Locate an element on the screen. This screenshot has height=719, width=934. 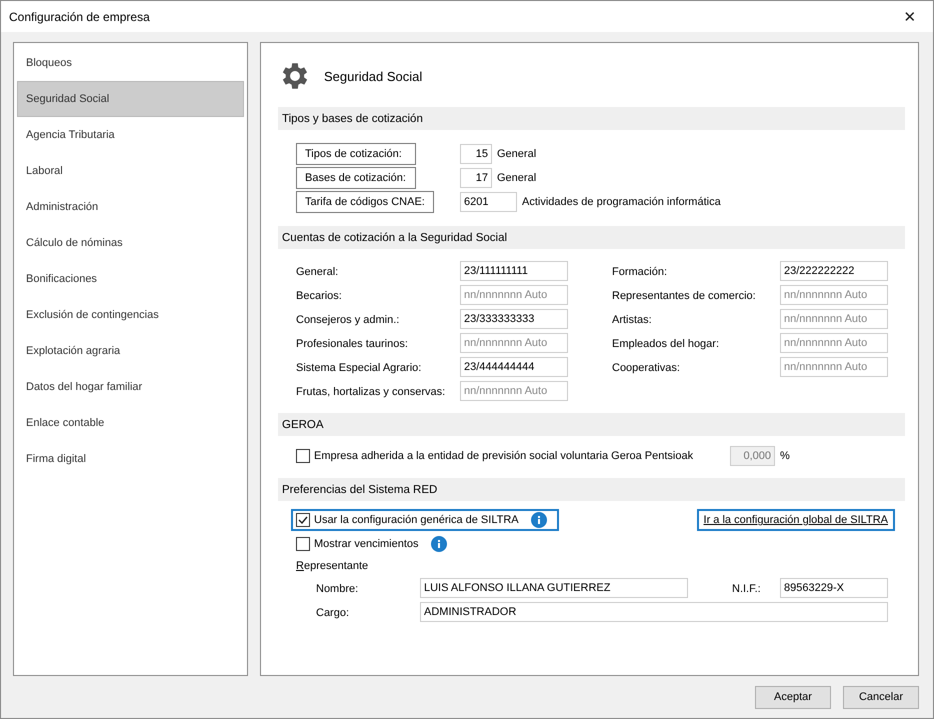
field-label: Formación: is located at coordinates (640, 271).